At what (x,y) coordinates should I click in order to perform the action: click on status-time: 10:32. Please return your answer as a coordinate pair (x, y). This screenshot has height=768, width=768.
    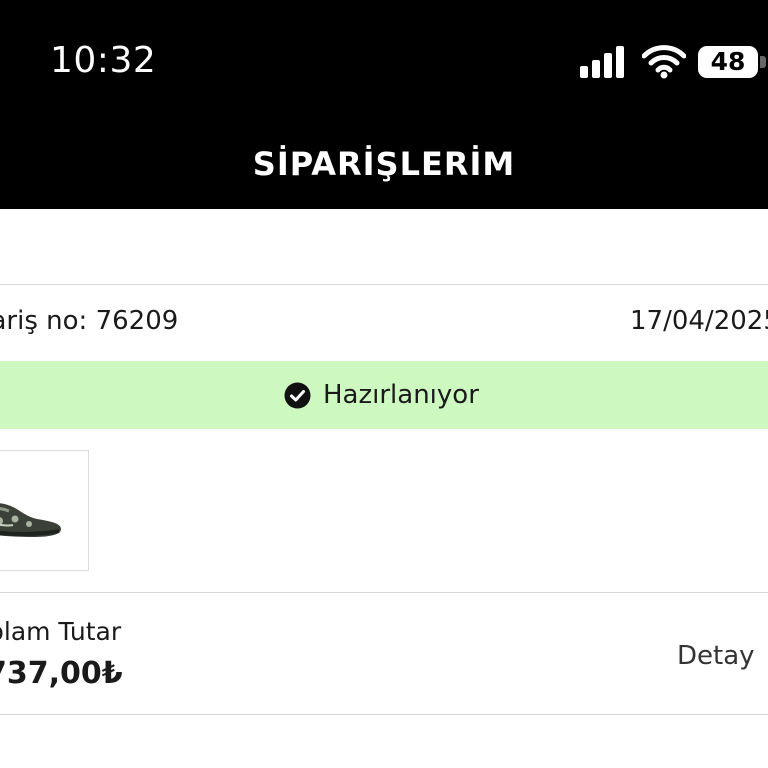
    Looking at the image, I should click on (103, 60).